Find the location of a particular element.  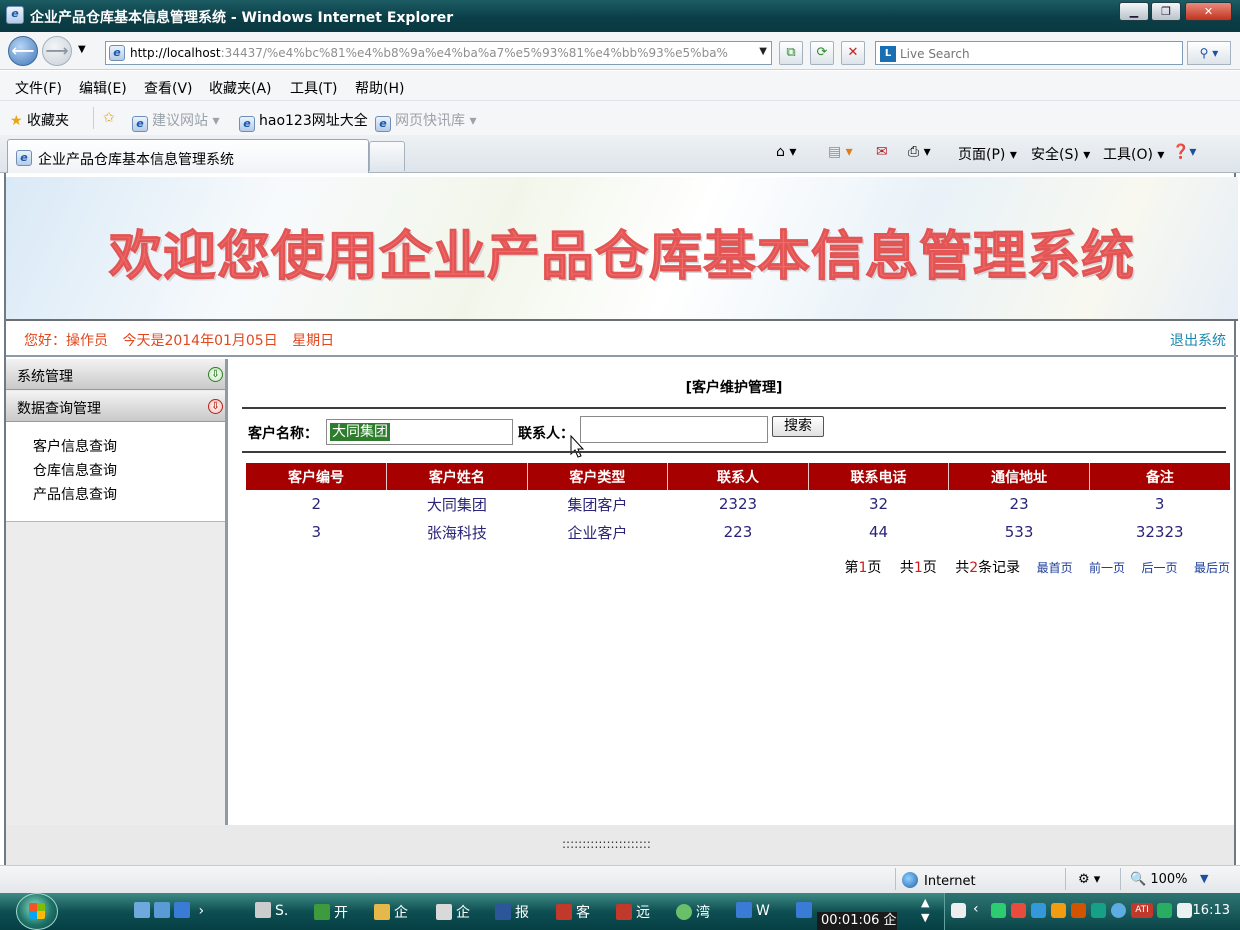

column-header-address: 通信地址 is located at coordinates (1019, 476).